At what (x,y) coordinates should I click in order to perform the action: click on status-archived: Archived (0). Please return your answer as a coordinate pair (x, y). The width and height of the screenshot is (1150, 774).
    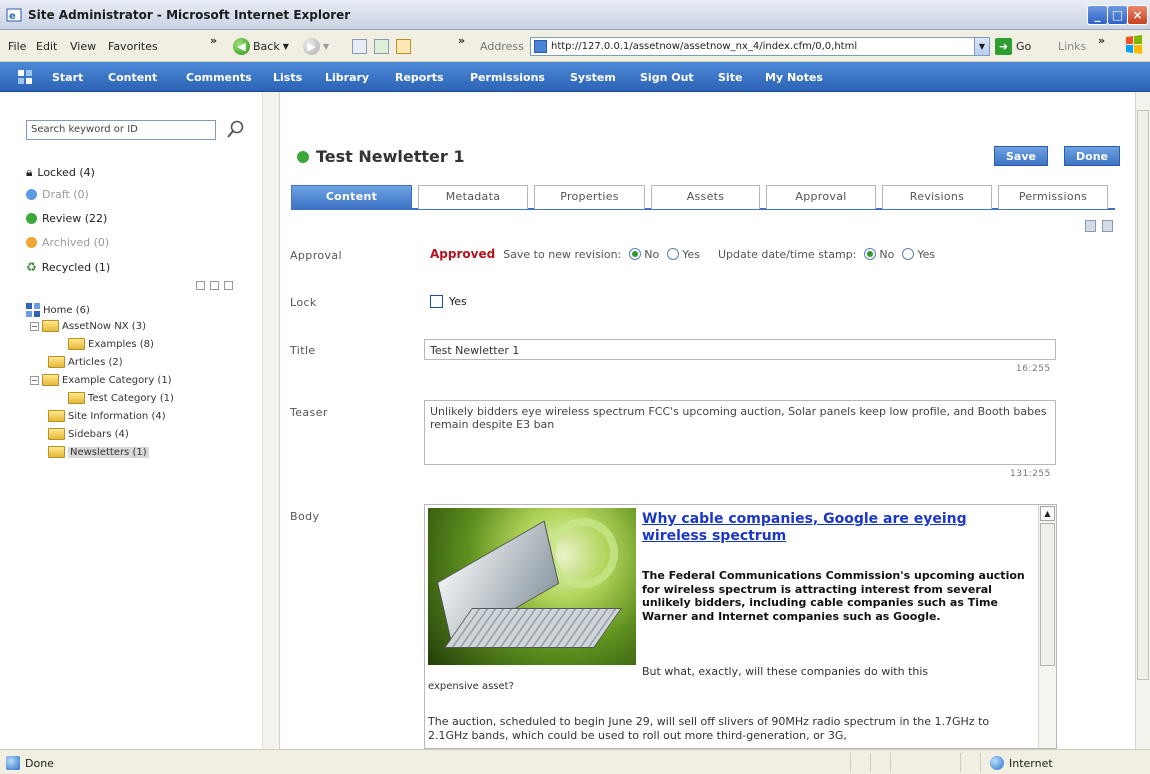
    Looking at the image, I should click on (67, 242).